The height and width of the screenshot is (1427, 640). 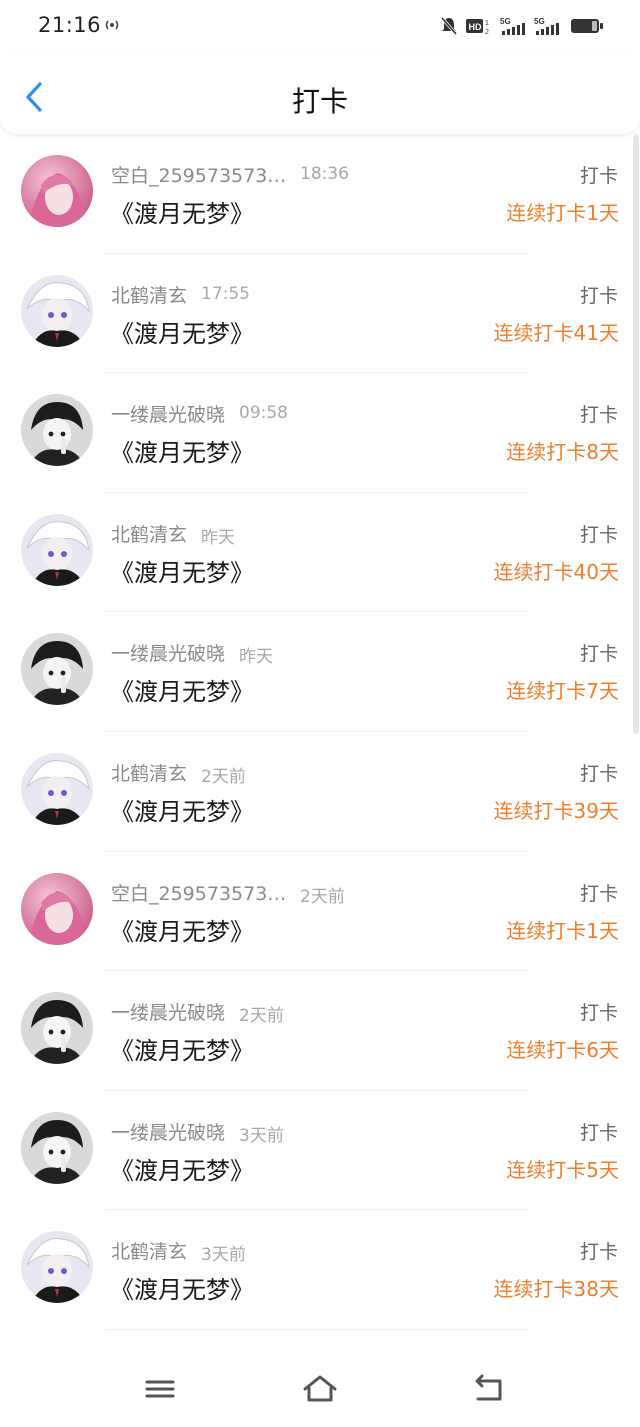 What do you see at coordinates (320, 1031) in the screenshot?
I see `checkin-row: 一缕晨光破晓 2天前《渡月无梦》 打卡连续打卡6天` at bounding box center [320, 1031].